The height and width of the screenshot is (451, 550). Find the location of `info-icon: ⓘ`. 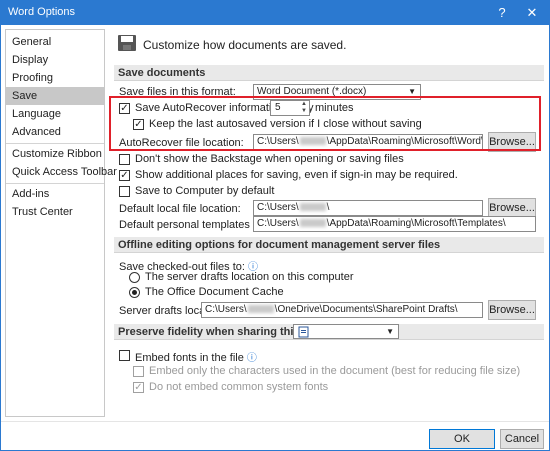

info-icon: ⓘ is located at coordinates (251, 358).